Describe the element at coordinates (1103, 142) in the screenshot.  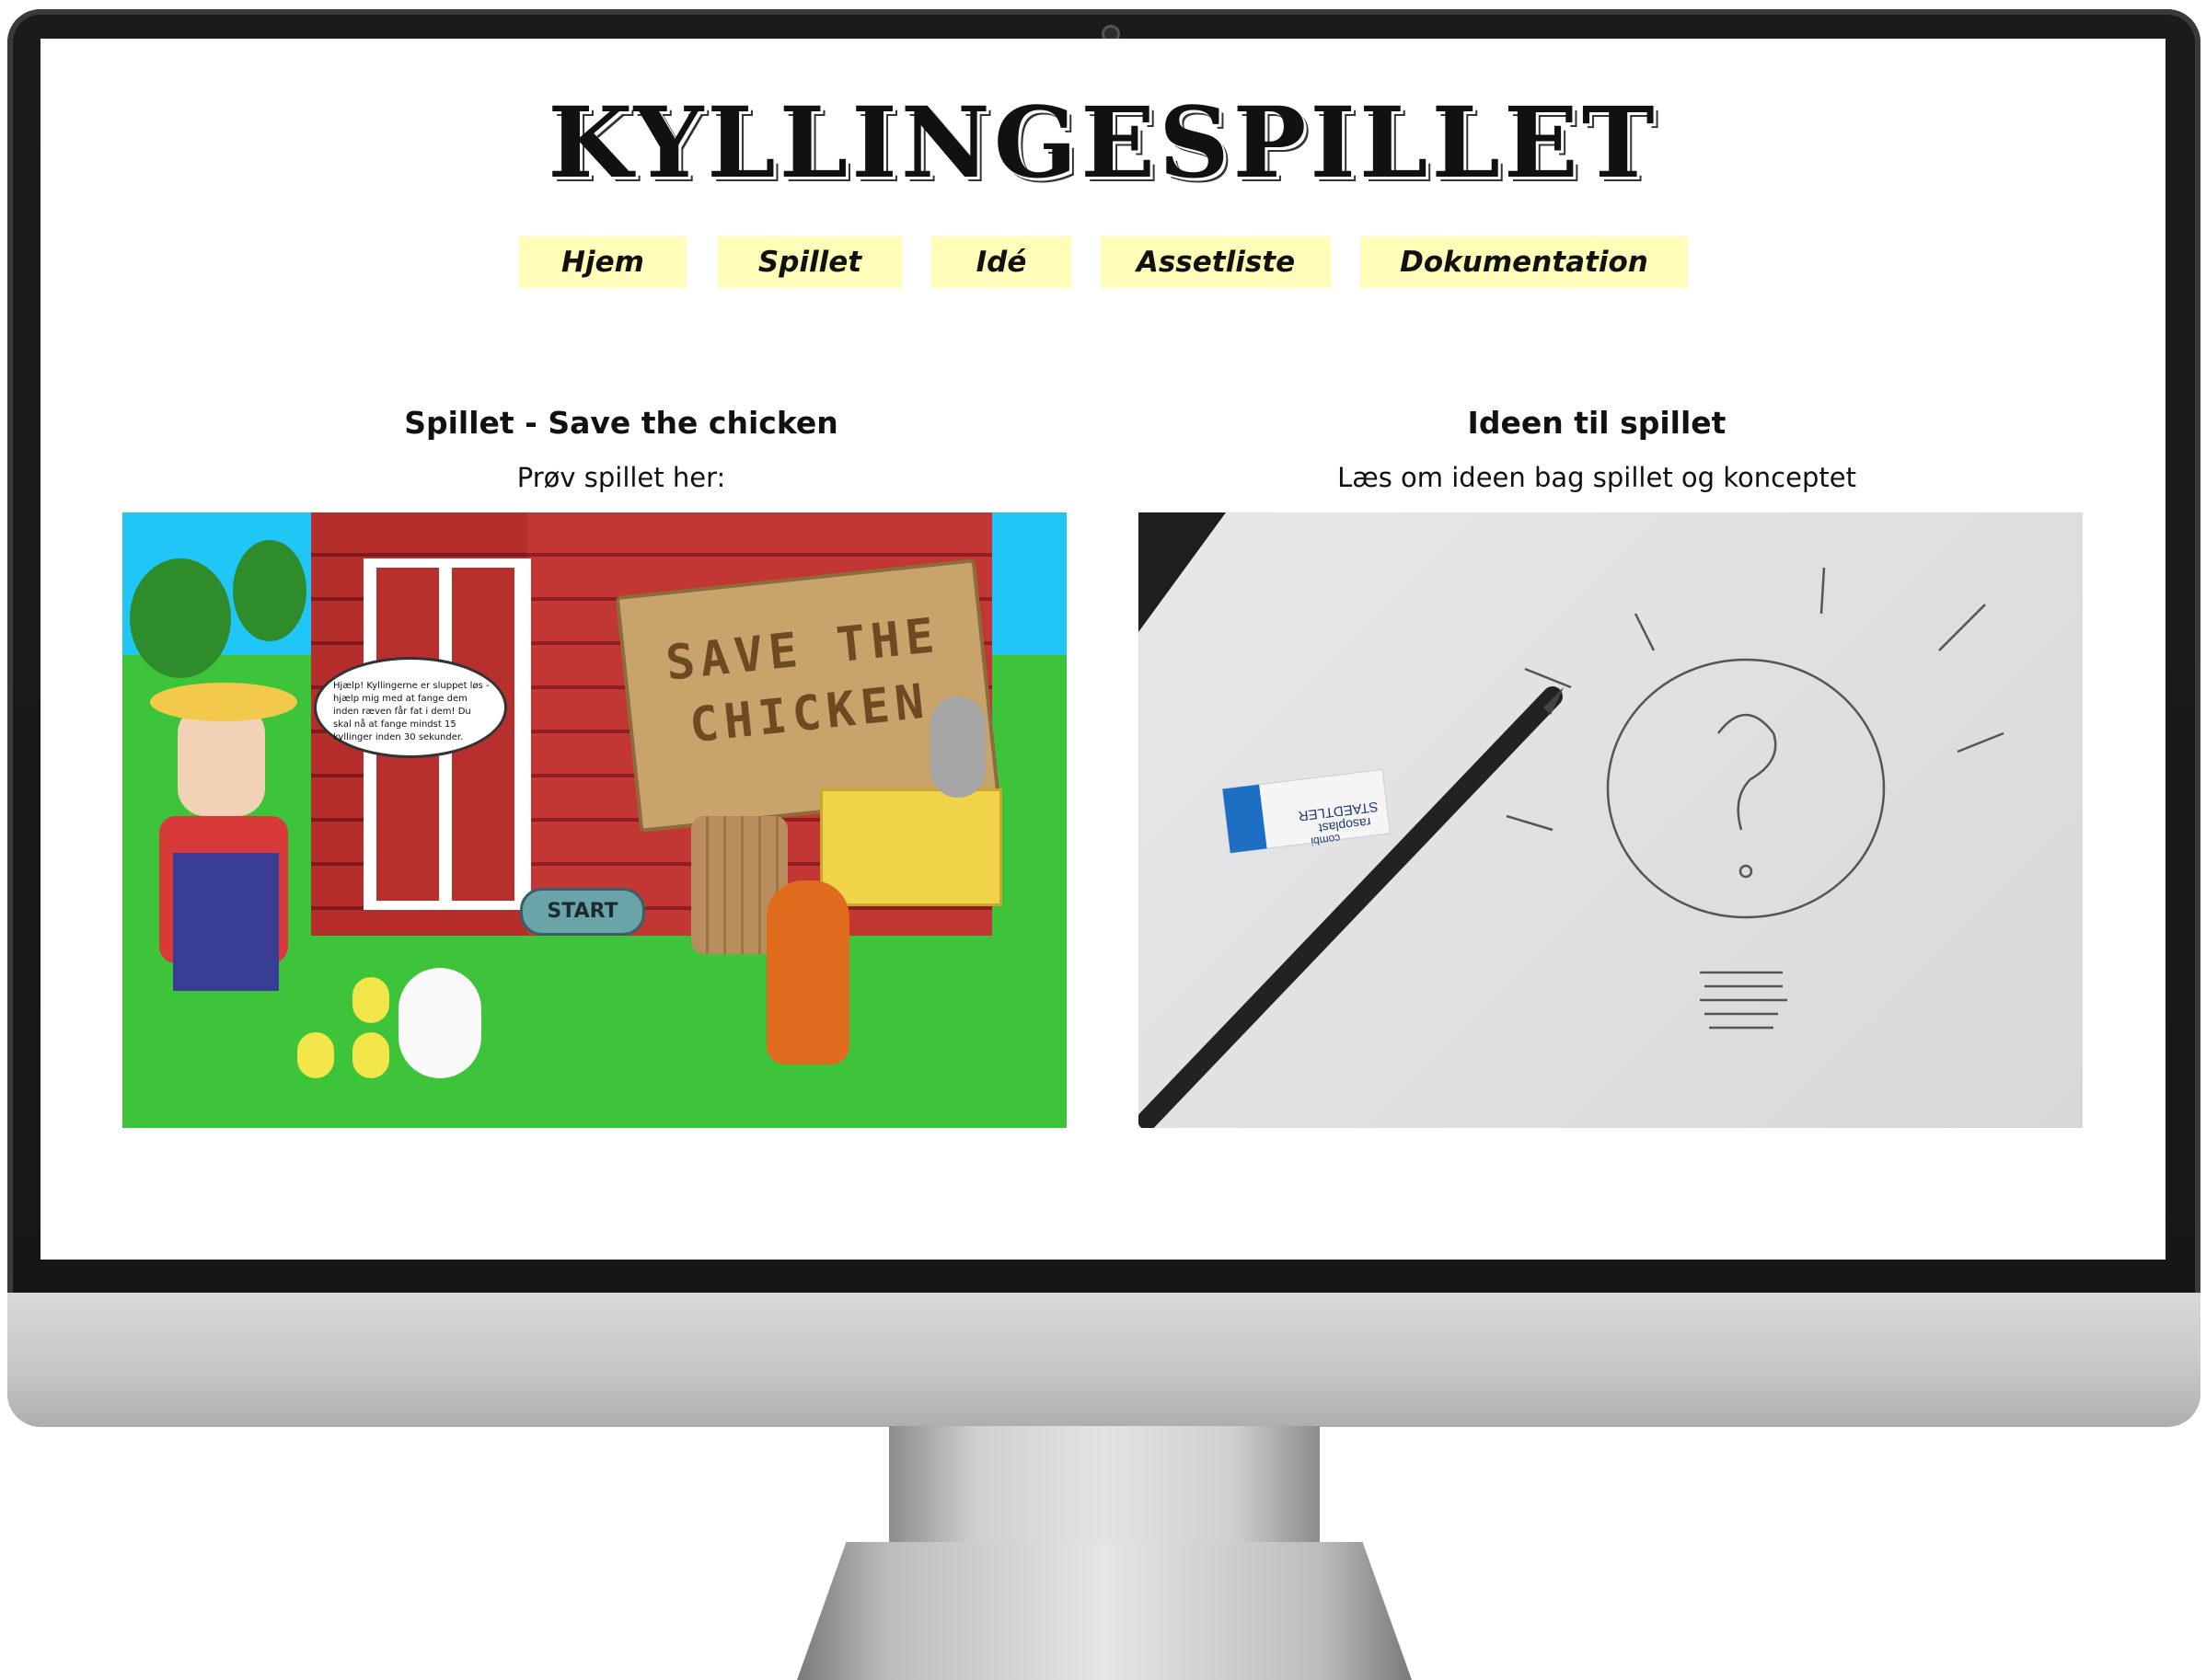
I see `site-title: KYLLINGESPILLET` at that location.